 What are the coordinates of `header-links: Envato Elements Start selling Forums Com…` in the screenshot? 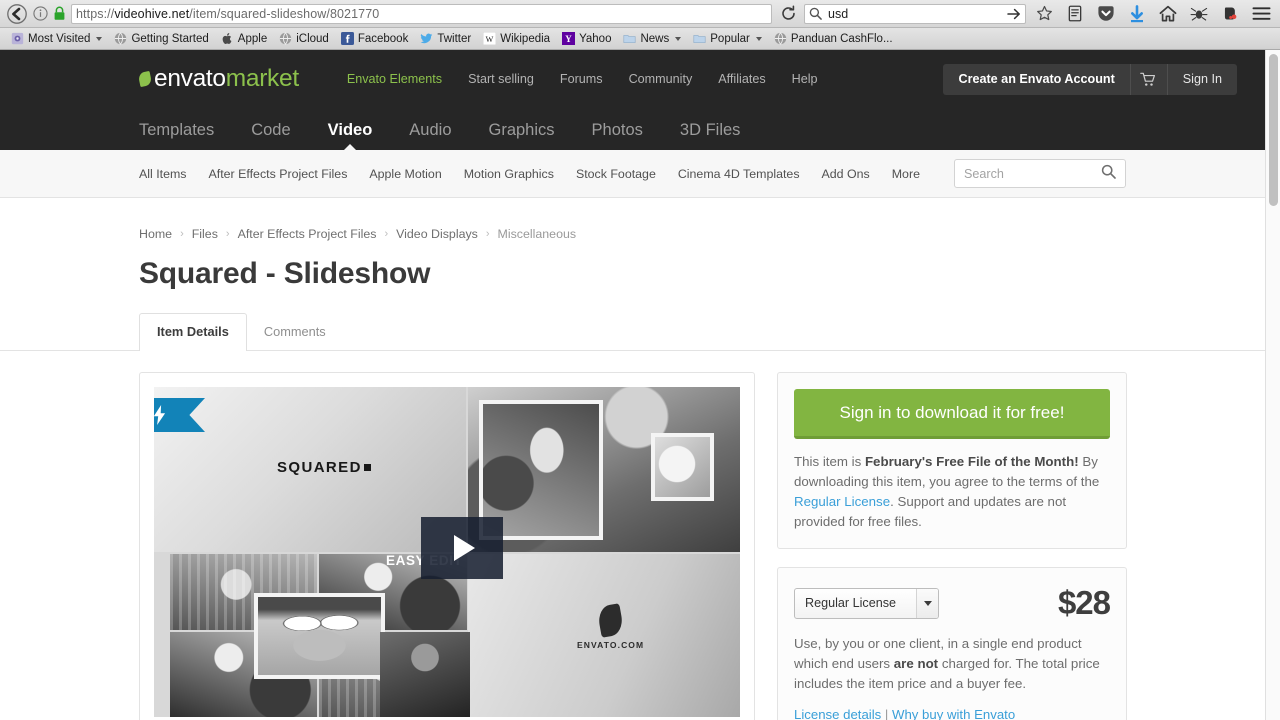 It's located at (582, 79).